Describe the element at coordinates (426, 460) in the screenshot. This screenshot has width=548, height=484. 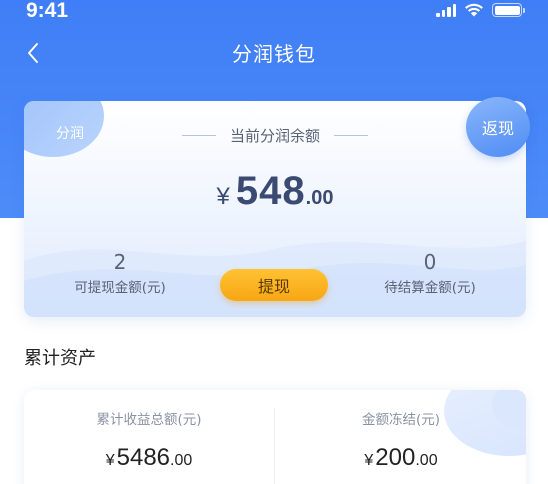
I see `frozen-decimal: .00` at that location.